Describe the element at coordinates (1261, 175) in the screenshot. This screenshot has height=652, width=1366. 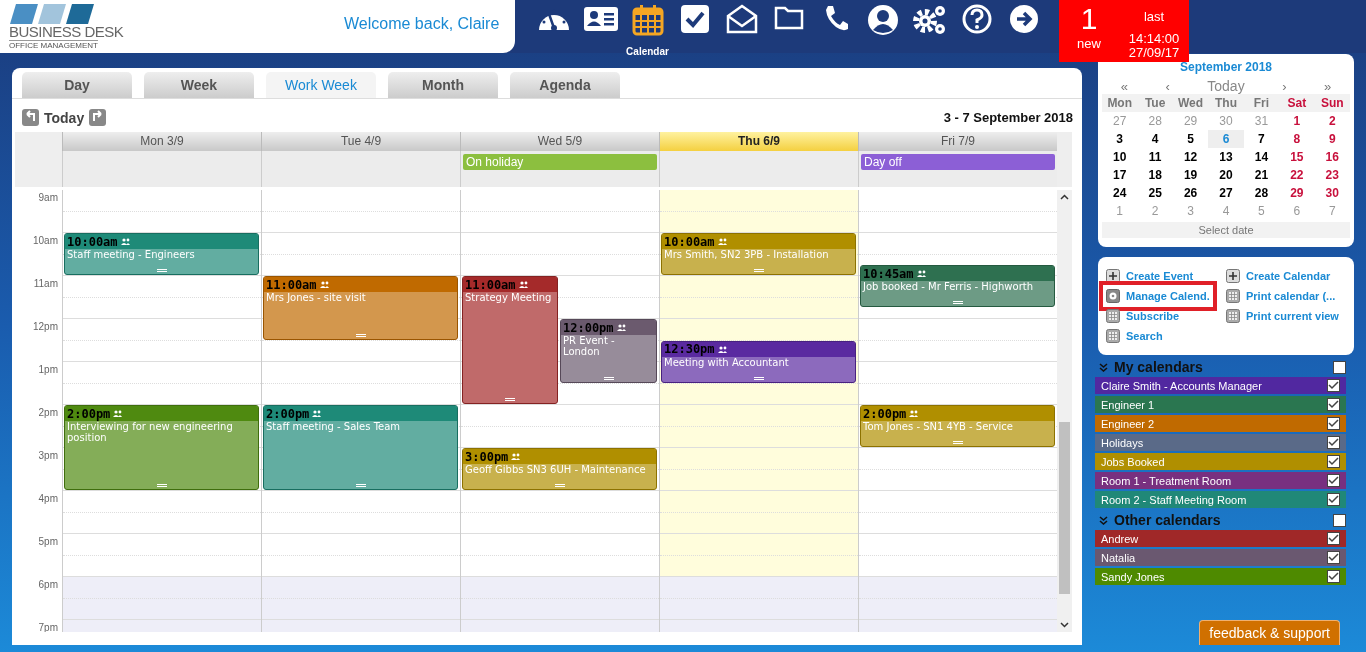
I see `date-cell: 21` at that location.